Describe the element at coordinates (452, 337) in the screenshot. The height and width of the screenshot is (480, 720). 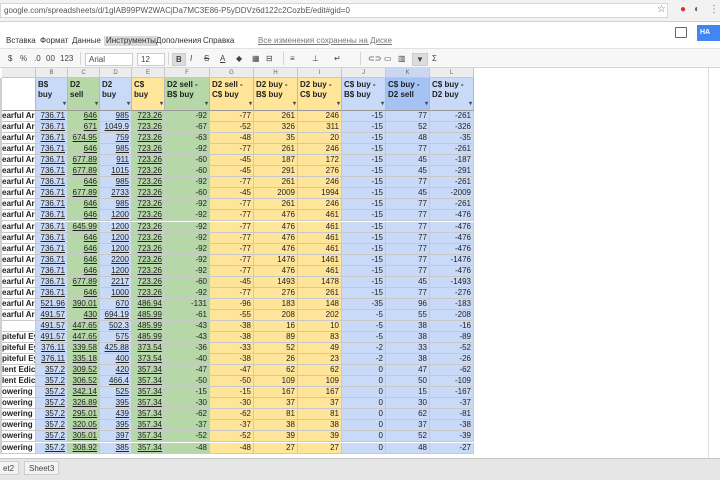
I see `table-cell: -89` at that location.